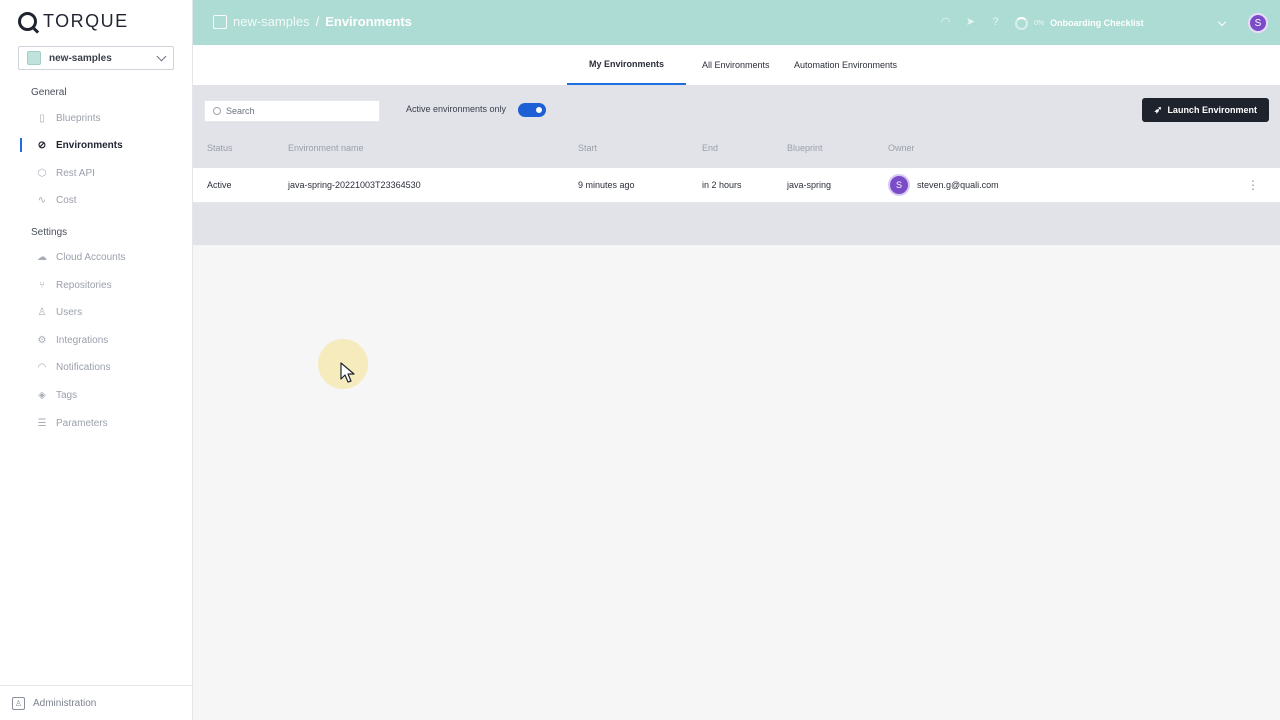 Image resolution: width=1280 pixels, height=720 pixels. What do you see at coordinates (217, 111) in the screenshot?
I see `search-icon` at bounding box center [217, 111].